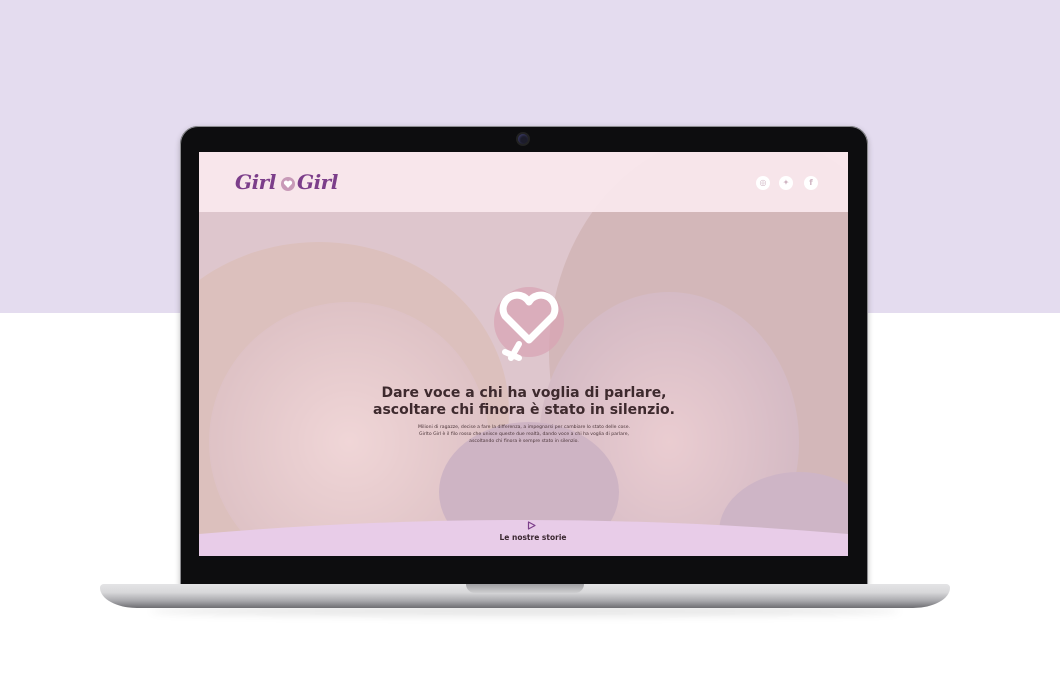 The width and height of the screenshot is (1060, 690). What do you see at coordinates (523, 139) in the screenshot?
I see `webcam-icon` at bounding box center [523, 139].